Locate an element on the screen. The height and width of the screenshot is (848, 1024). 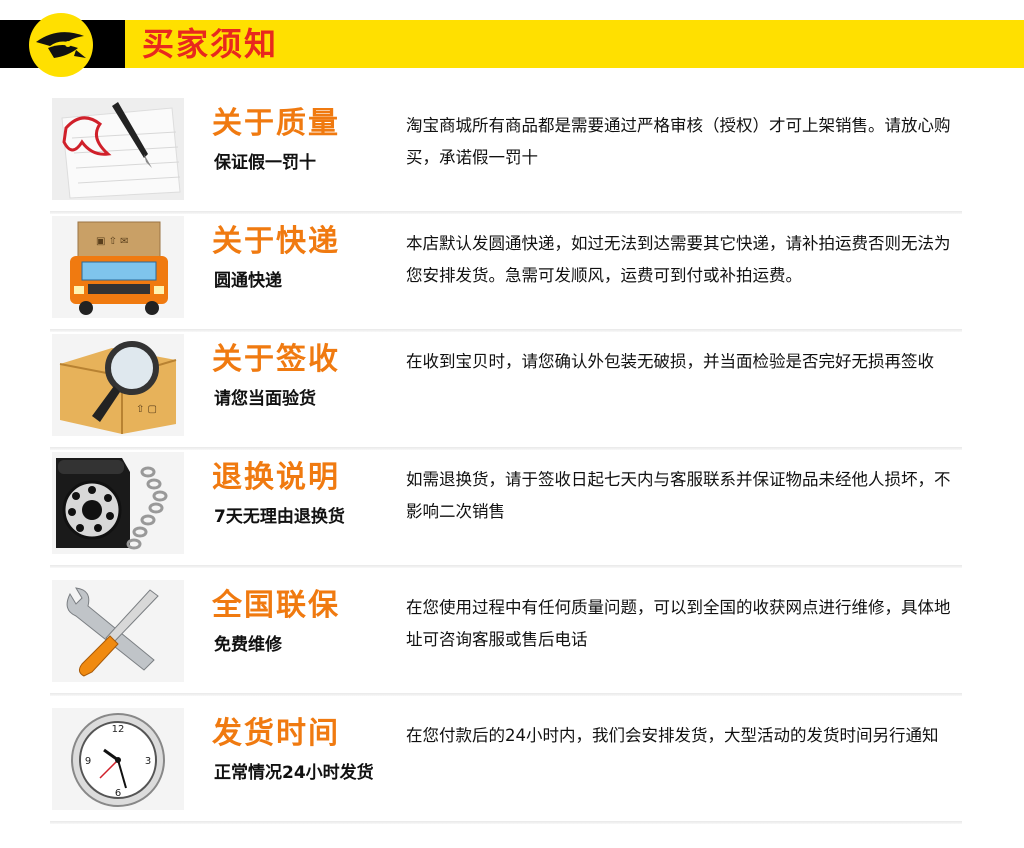
svg-text: 6 is located at coordinates (118, 793).